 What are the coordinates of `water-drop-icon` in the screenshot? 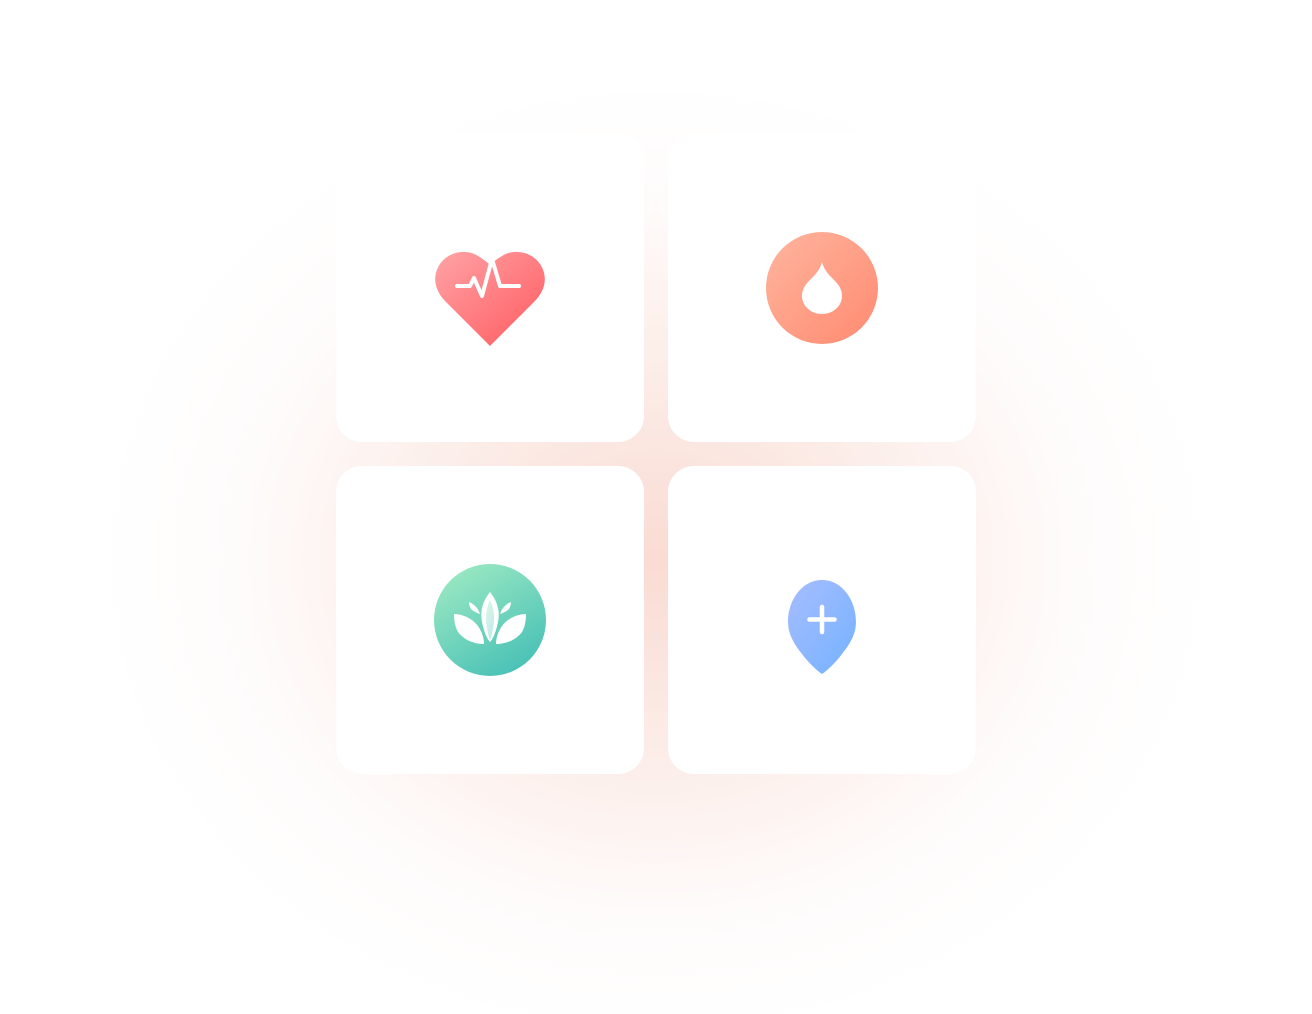 It's located at (822, 288).